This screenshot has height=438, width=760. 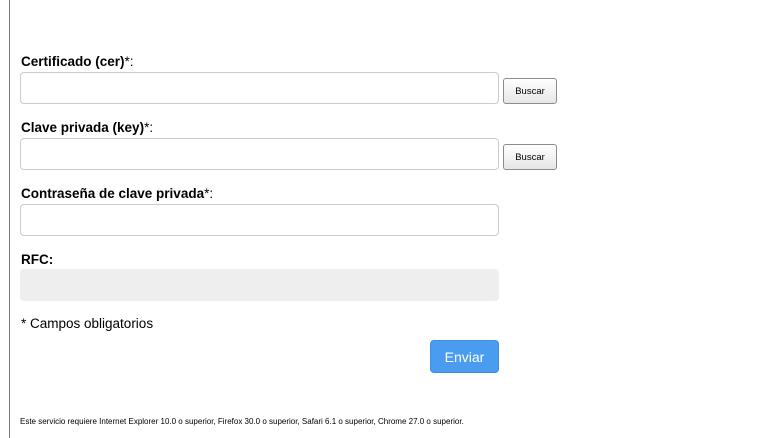 What do you see at coordinates (464, 356) in the screenshot?
I see `submit-button: Enviar` at bounding box center [464, 356].